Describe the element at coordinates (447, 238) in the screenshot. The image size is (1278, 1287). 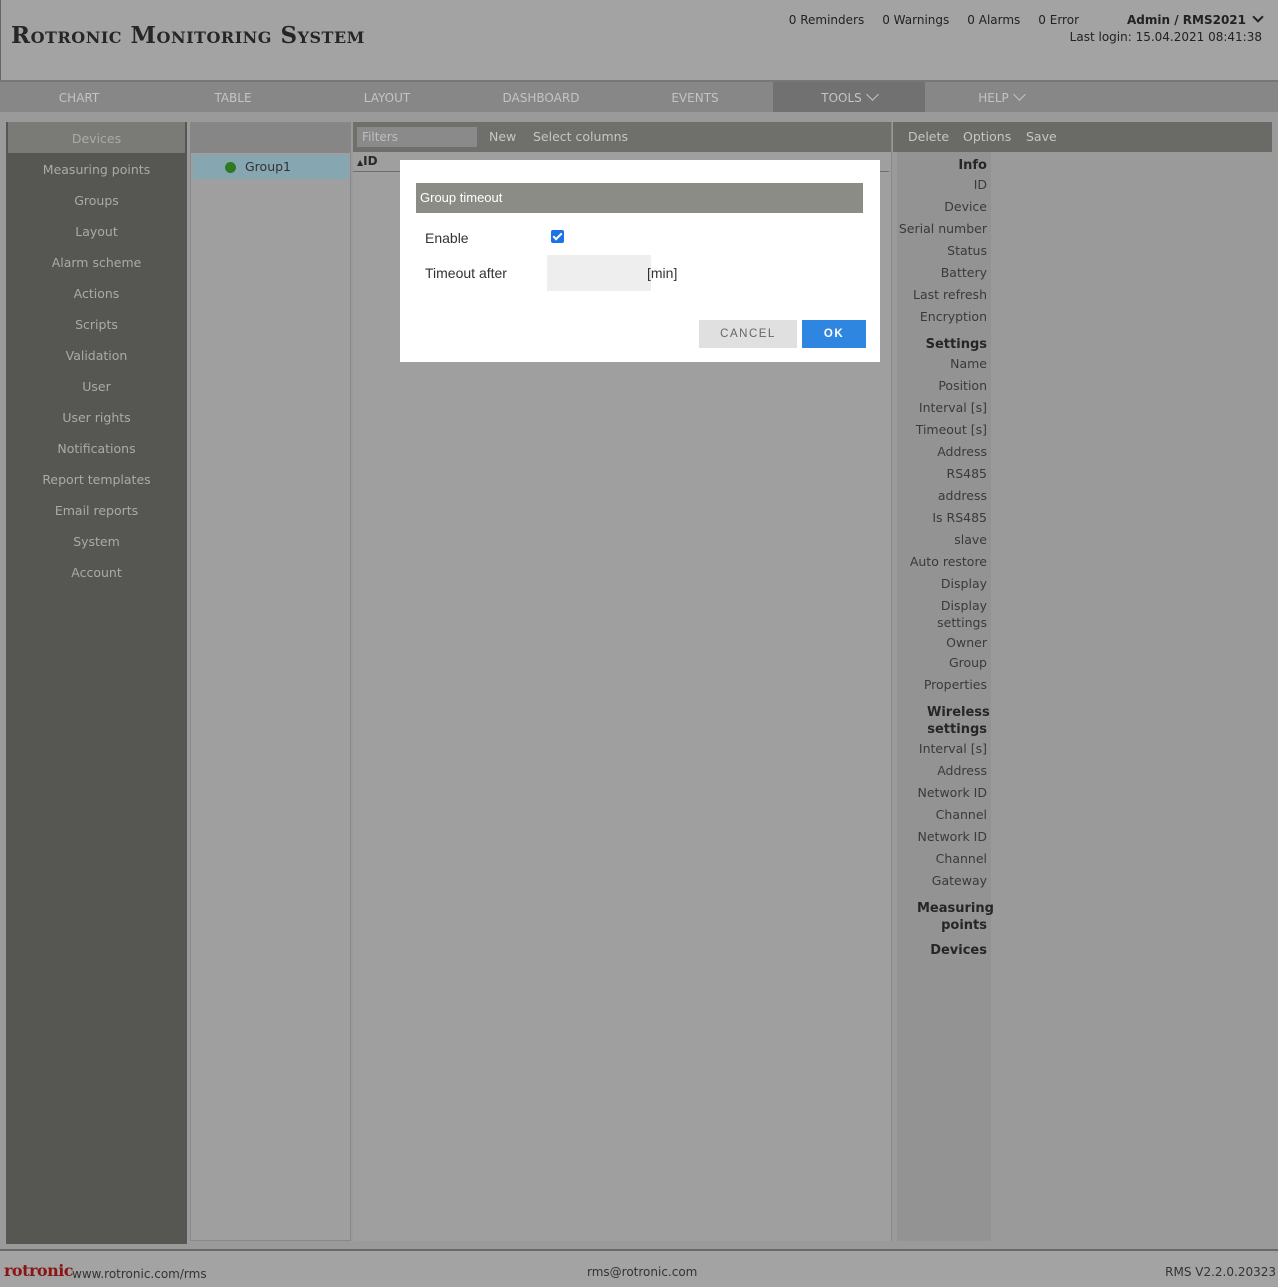
I see `enable-label: Enable` at that location.